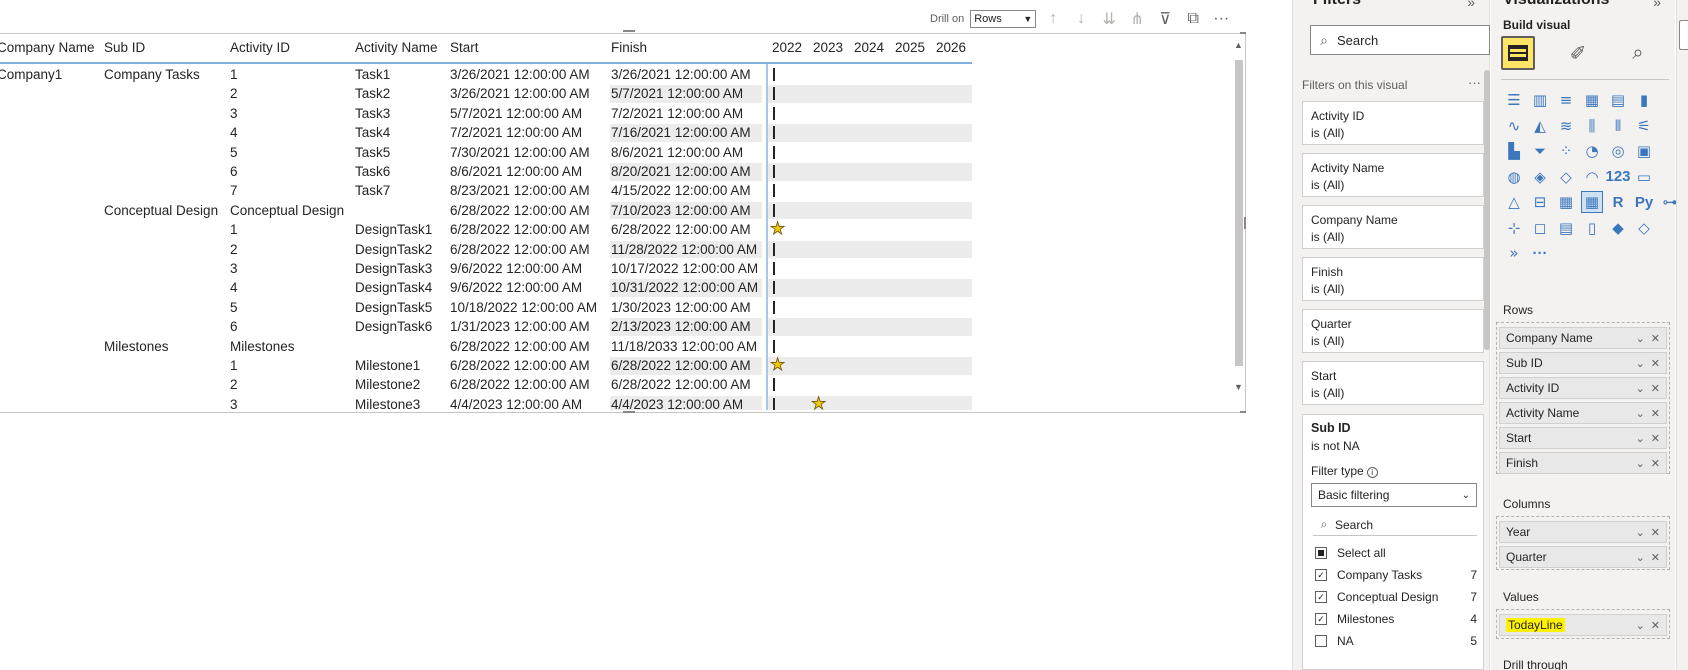 This screenshot has width=1688, height=670. What do you see at coordinates (1682, 335) in the screenshot?
I see `data-pane-collapsed` at bounding box center [1682, 335].